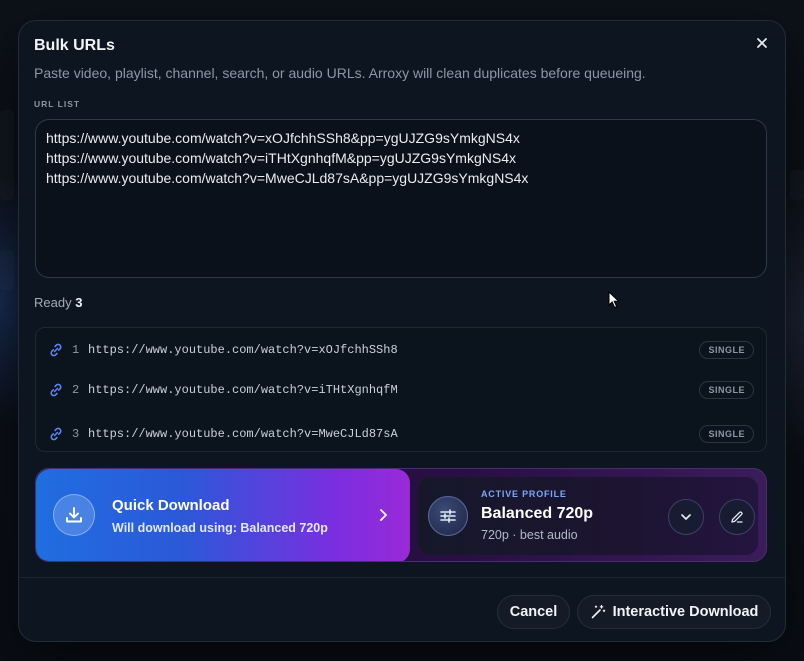 The image size is (804, 661). What do you see at coordinates (220, 528) in the screenshot?
I see `quick-download-subtitle: Will download using: Balanced 720p` at bounding box center [220, 528].